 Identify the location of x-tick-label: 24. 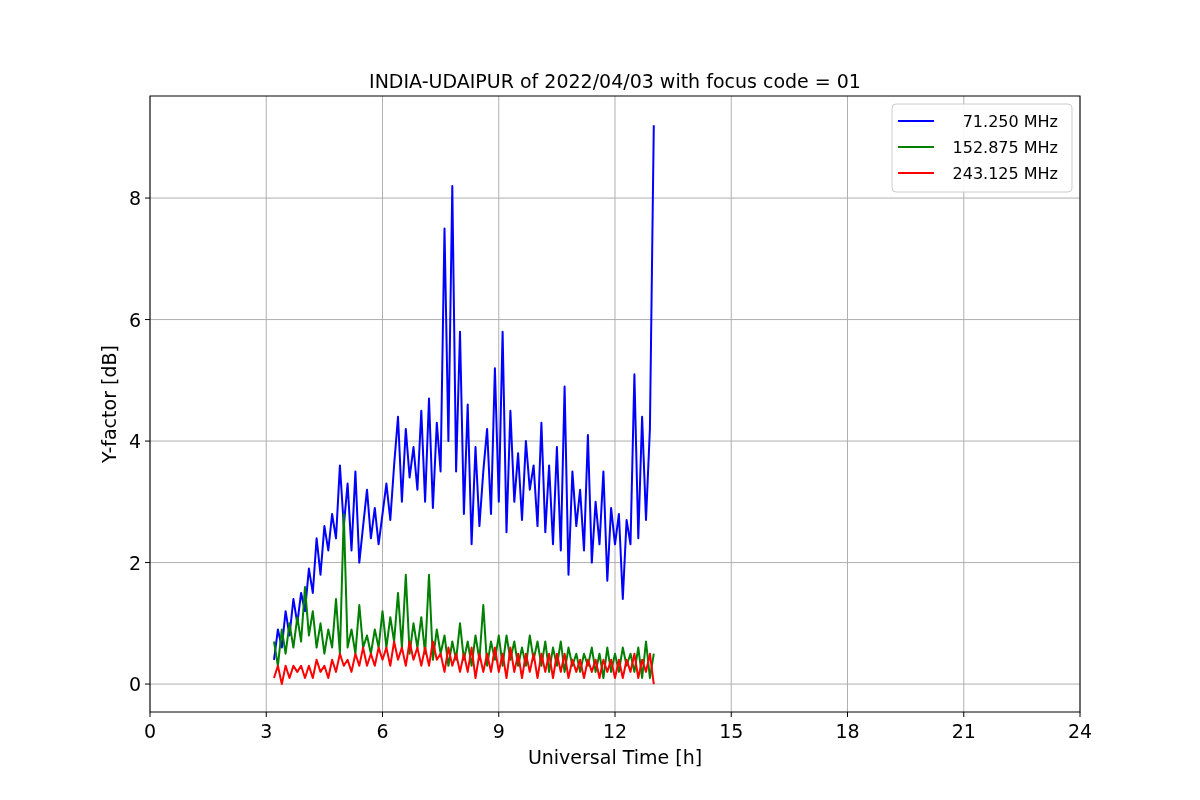
(1080, 731).